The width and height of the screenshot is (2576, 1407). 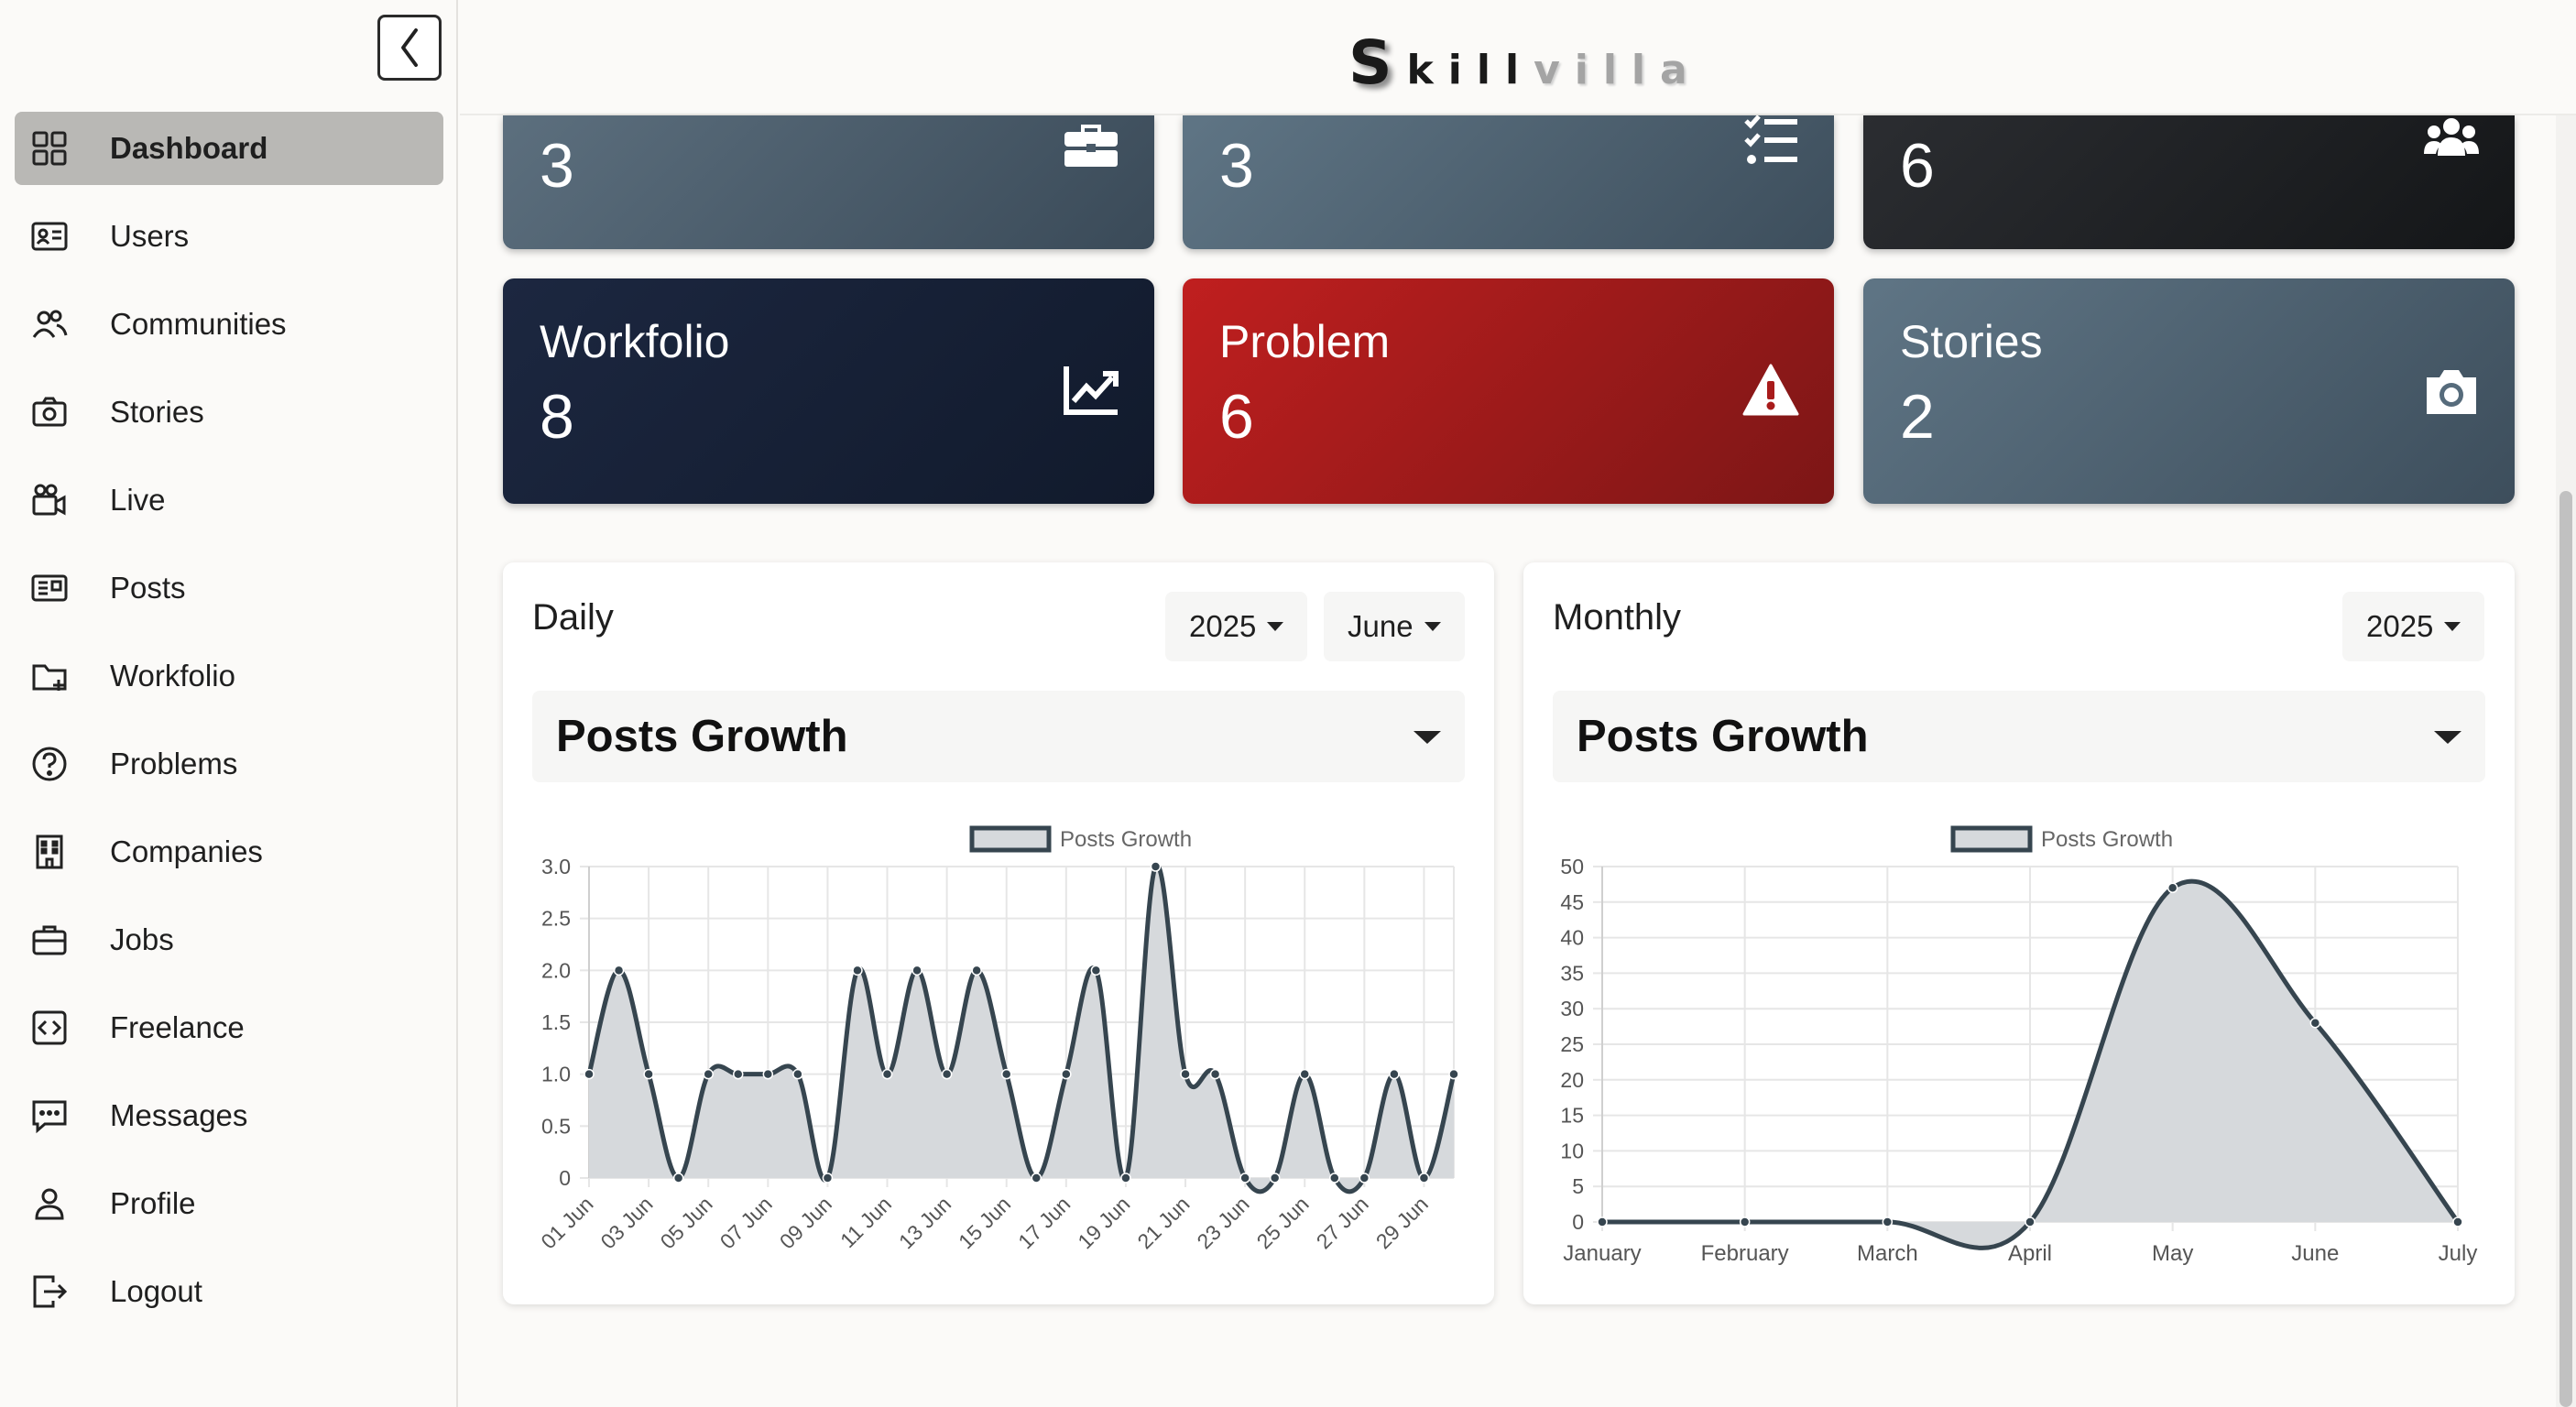 I want to click on sidebar-item-workfolio: Workfolio, so click(x=229, y=676).